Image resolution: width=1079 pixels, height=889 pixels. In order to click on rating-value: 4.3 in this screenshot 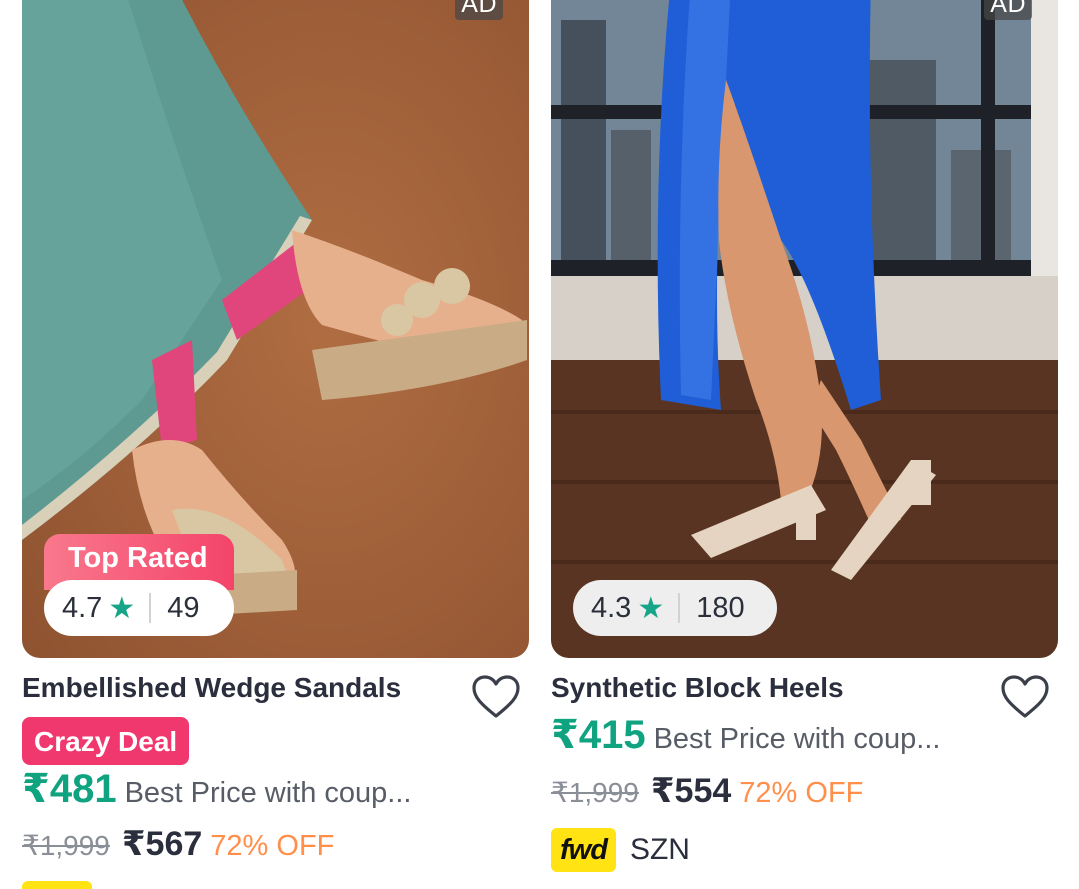, I will do `click(611, 607)`.